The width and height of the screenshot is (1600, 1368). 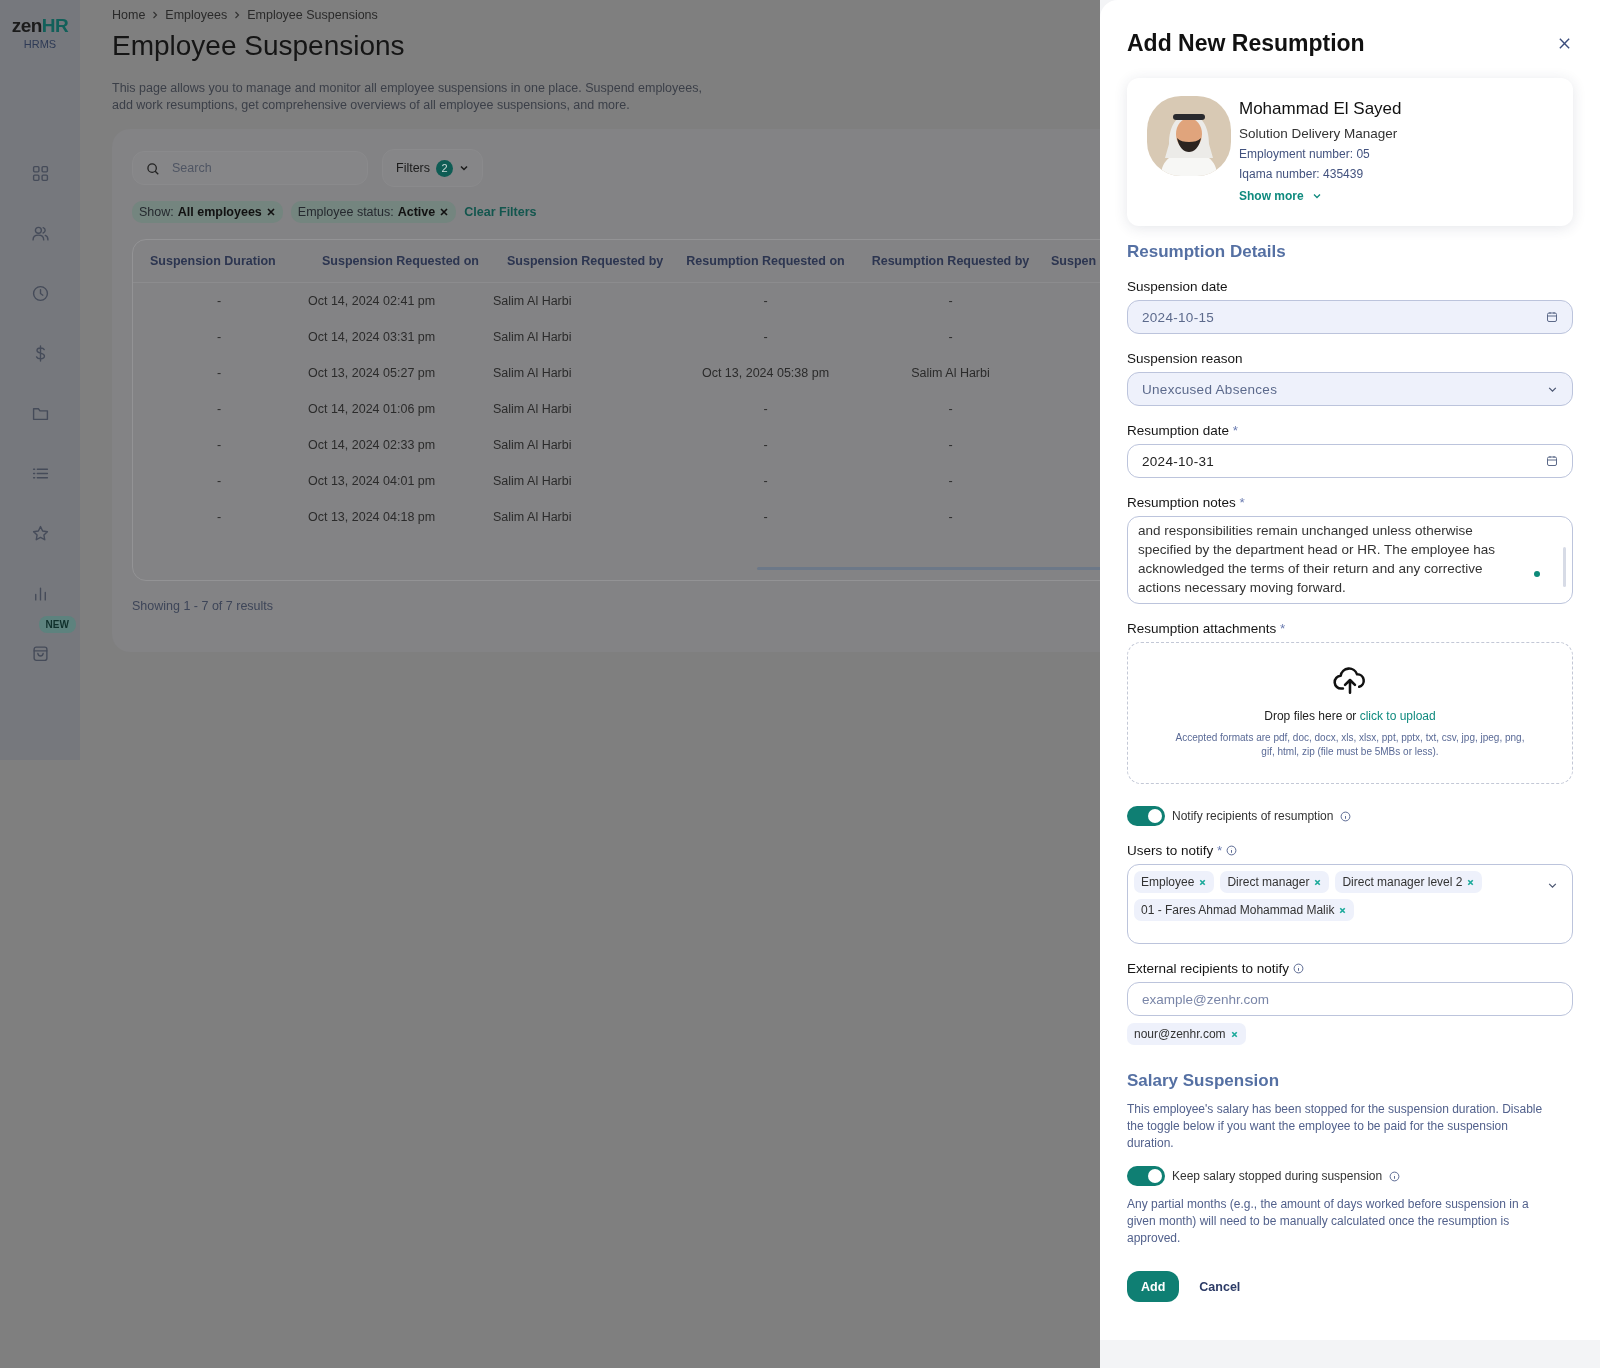 I want to click on filter-label: Show:, so click(x=156, y=212).